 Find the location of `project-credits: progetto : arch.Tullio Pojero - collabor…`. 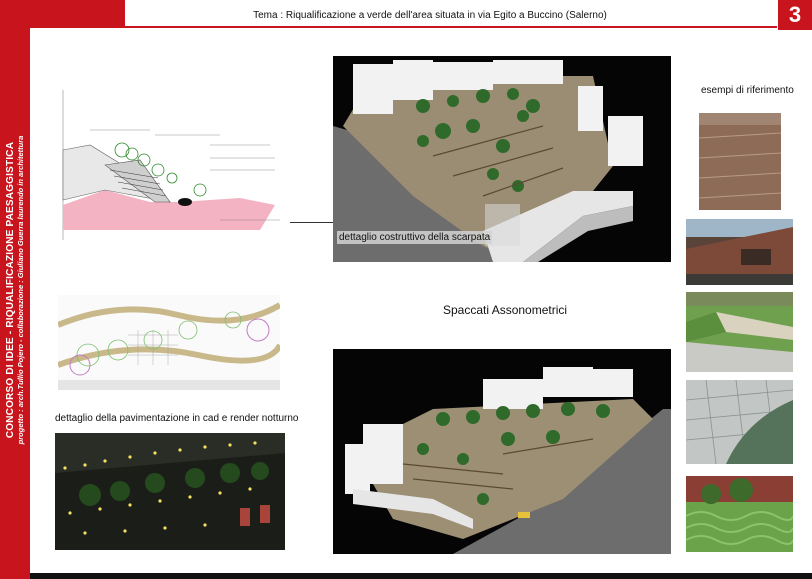

project-credits: progetto : arch.Tullio Pojero - collabor… is located at coordinates (20, 290).